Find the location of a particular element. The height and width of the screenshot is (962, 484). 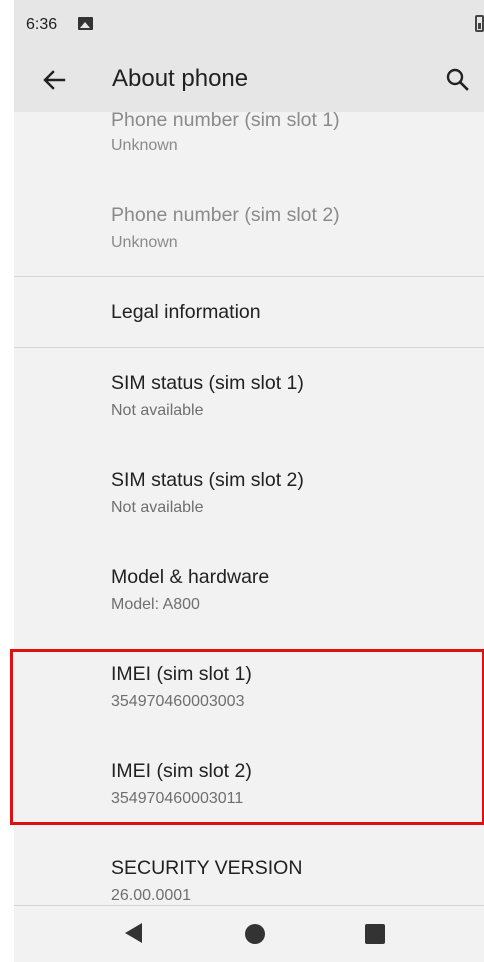

item-title: IMEI (sim slot 2) is located at coordinates (181, 771).